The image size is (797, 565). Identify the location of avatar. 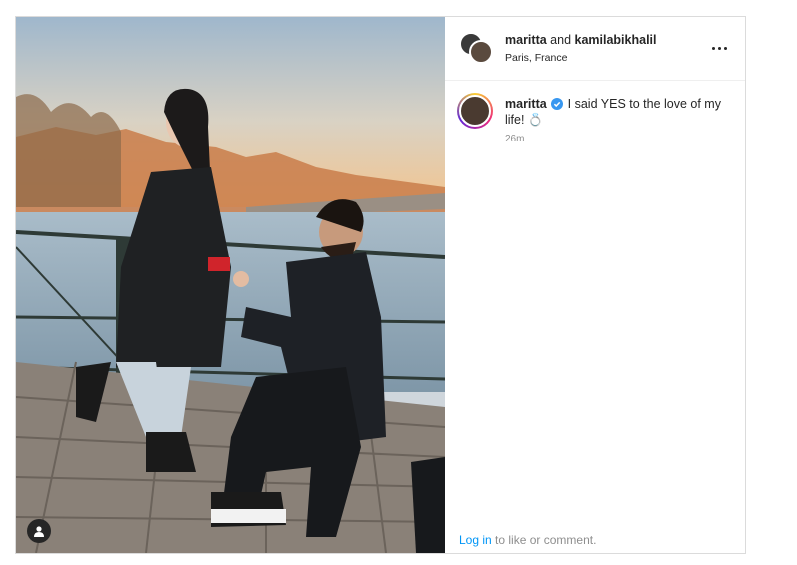
(481, 51).